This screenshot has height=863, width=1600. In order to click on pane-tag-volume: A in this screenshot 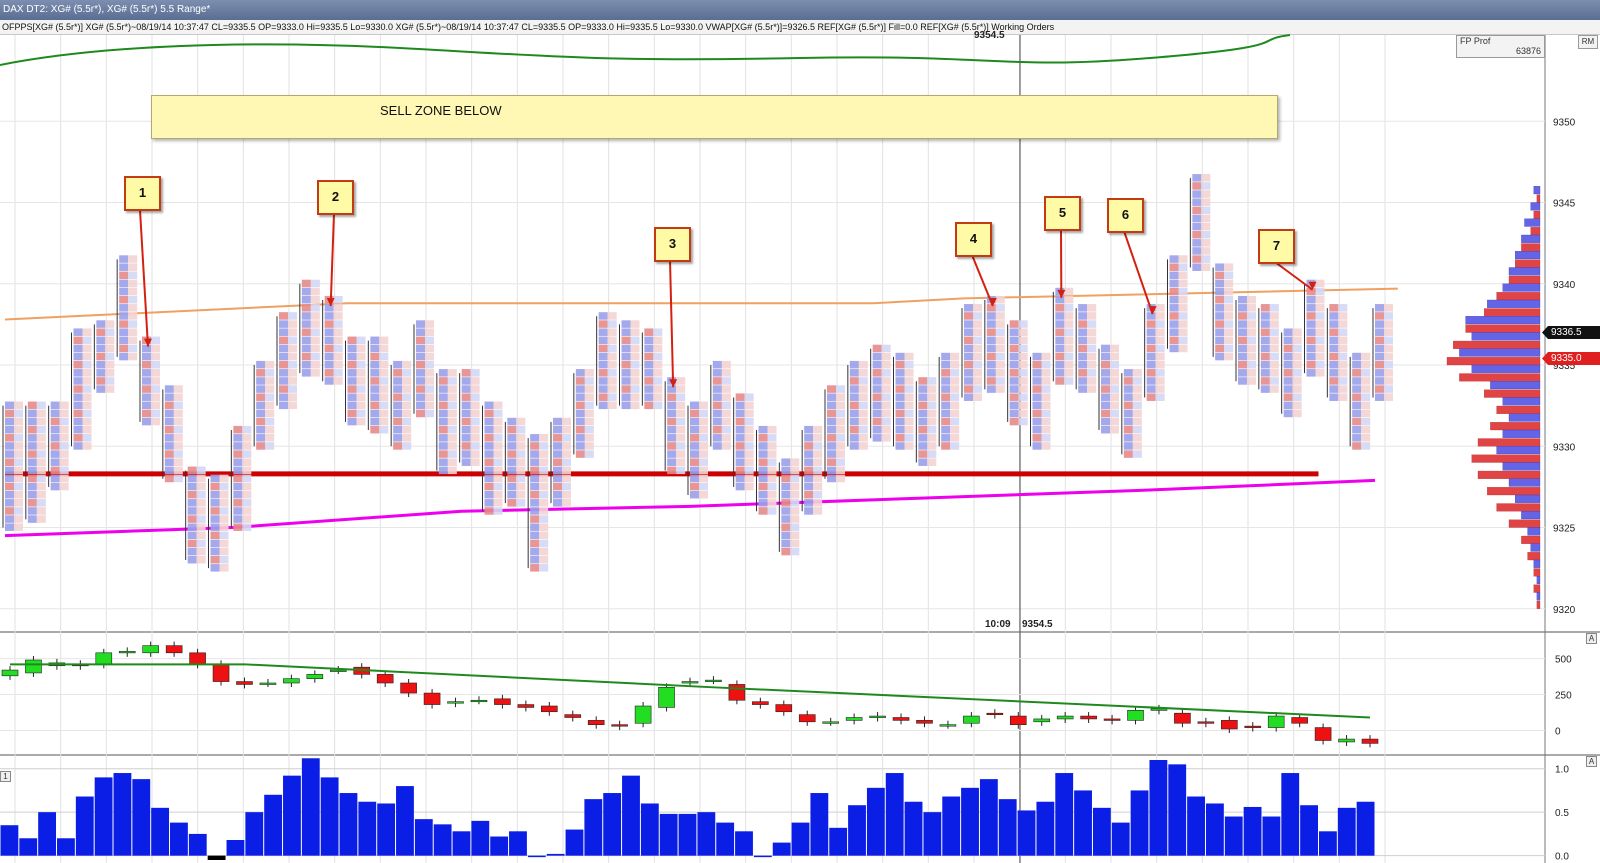, I will do `click(1591, 761)`.